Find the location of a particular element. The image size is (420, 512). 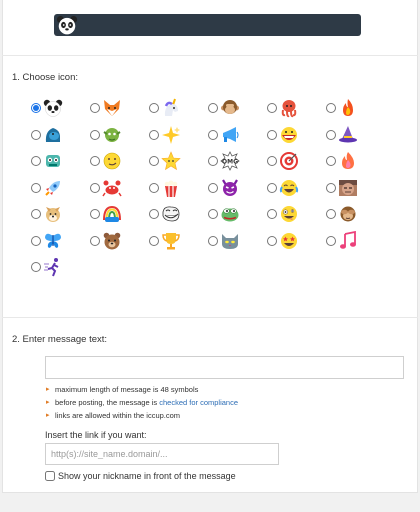

rule-links-text: links are allowed within the iccup.com is located at coordinates (118, 415).